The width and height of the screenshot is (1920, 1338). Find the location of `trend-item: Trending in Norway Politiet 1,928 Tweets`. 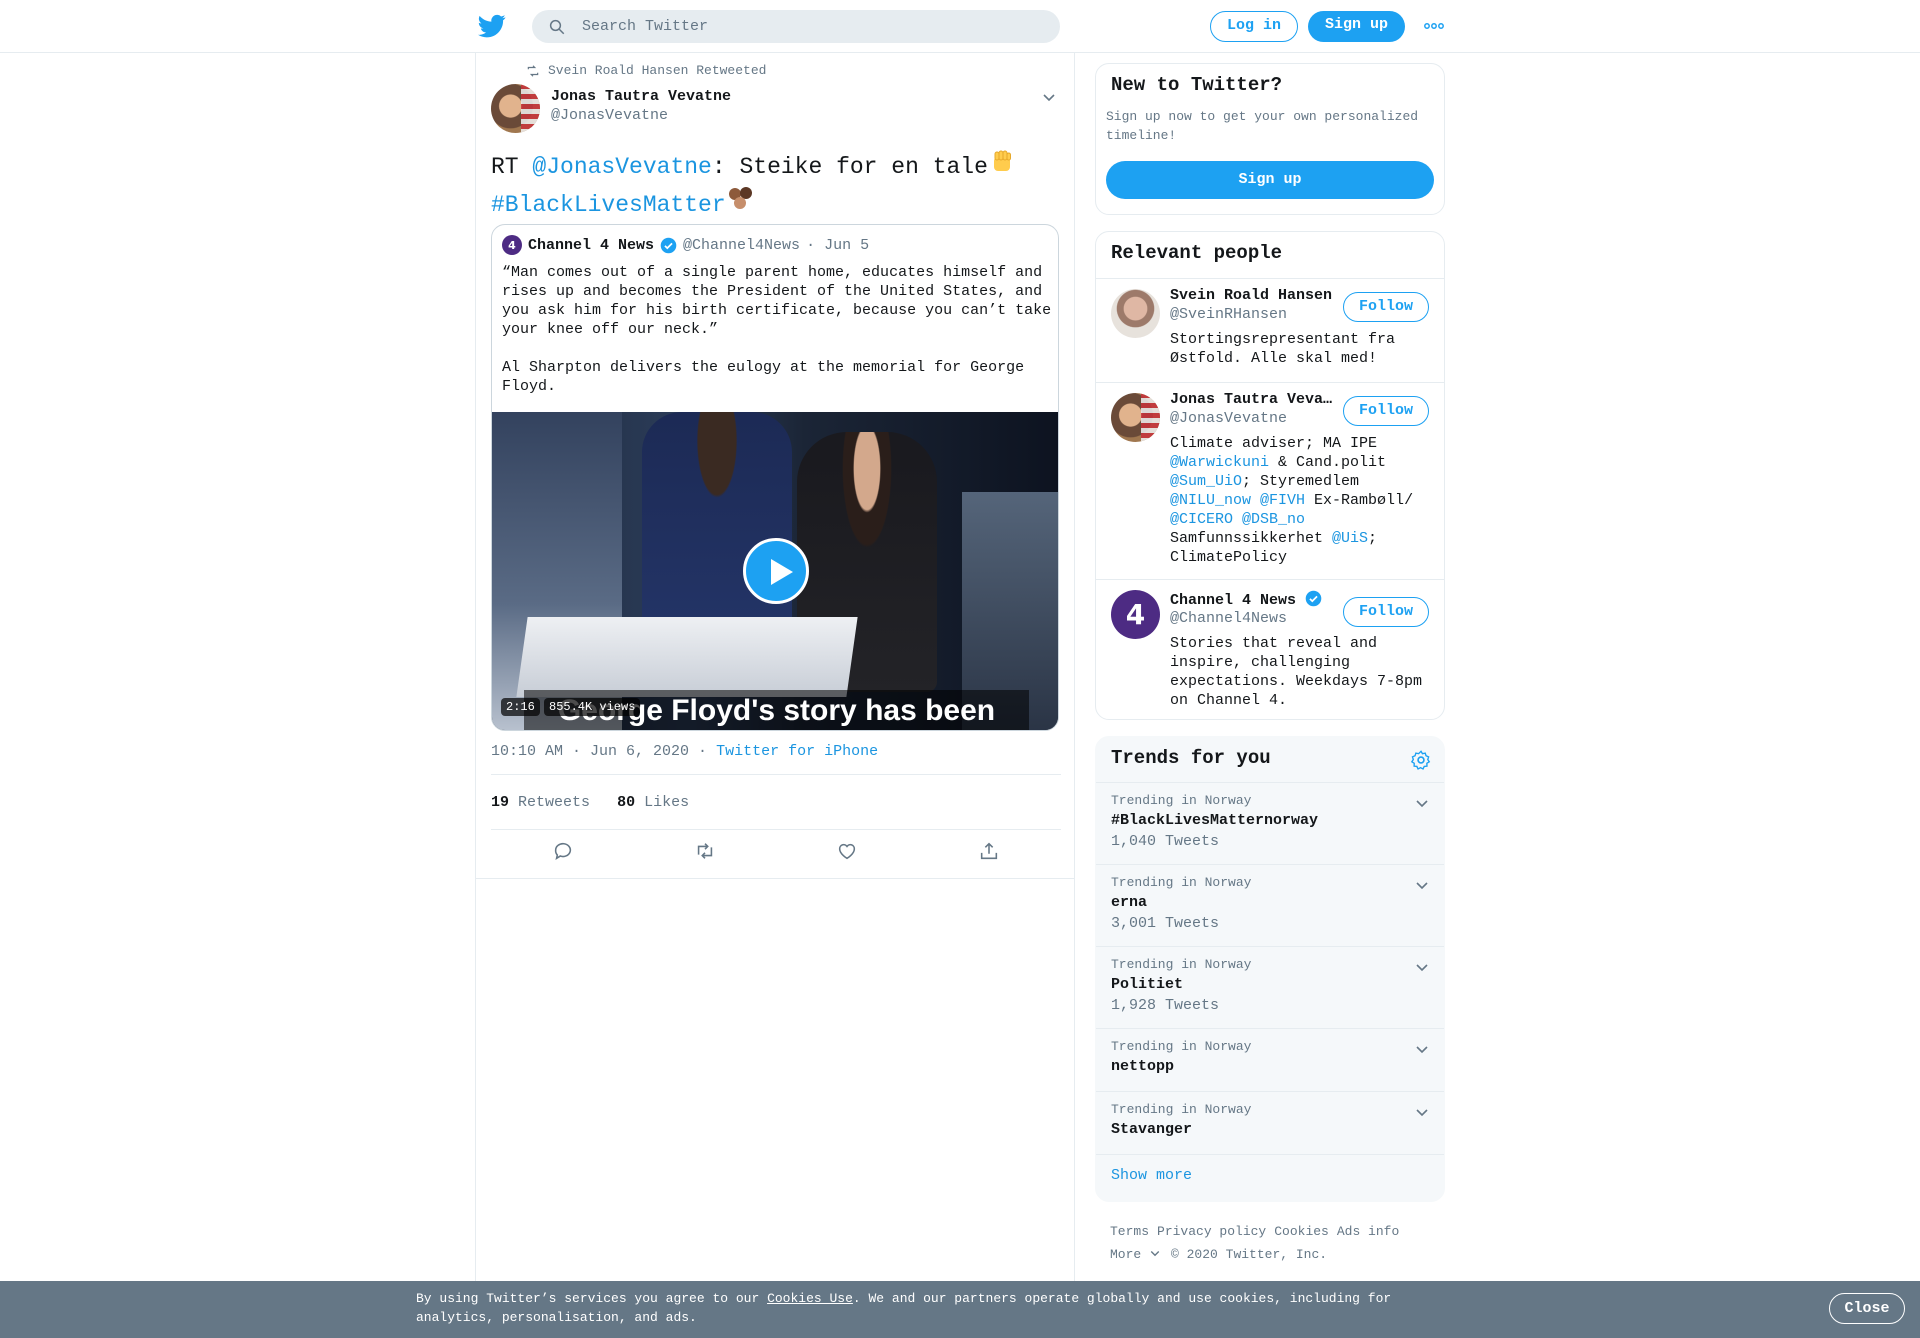

trend-item: Trending in Norway Politiet 1,928 Tweets is located at coordinates (1270, 987).